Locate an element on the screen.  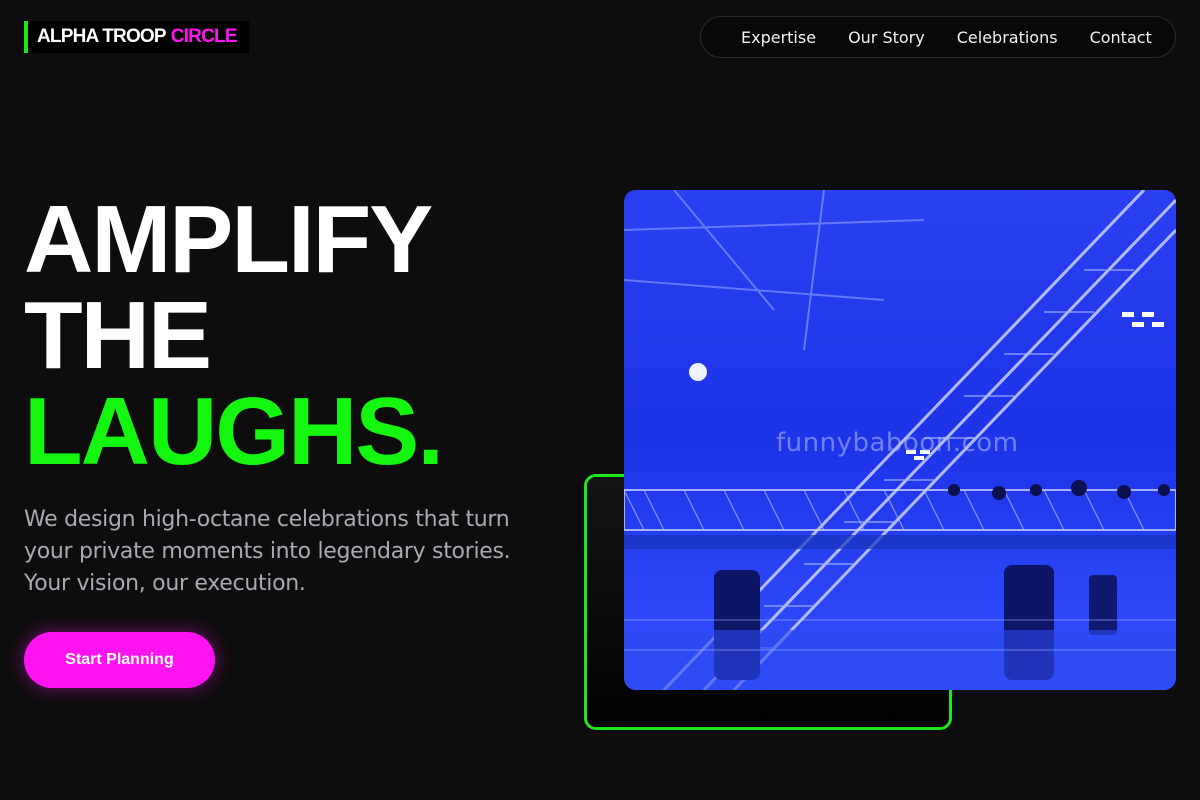
start-planning-button: Start Planning is located at coordinates (119, 660).